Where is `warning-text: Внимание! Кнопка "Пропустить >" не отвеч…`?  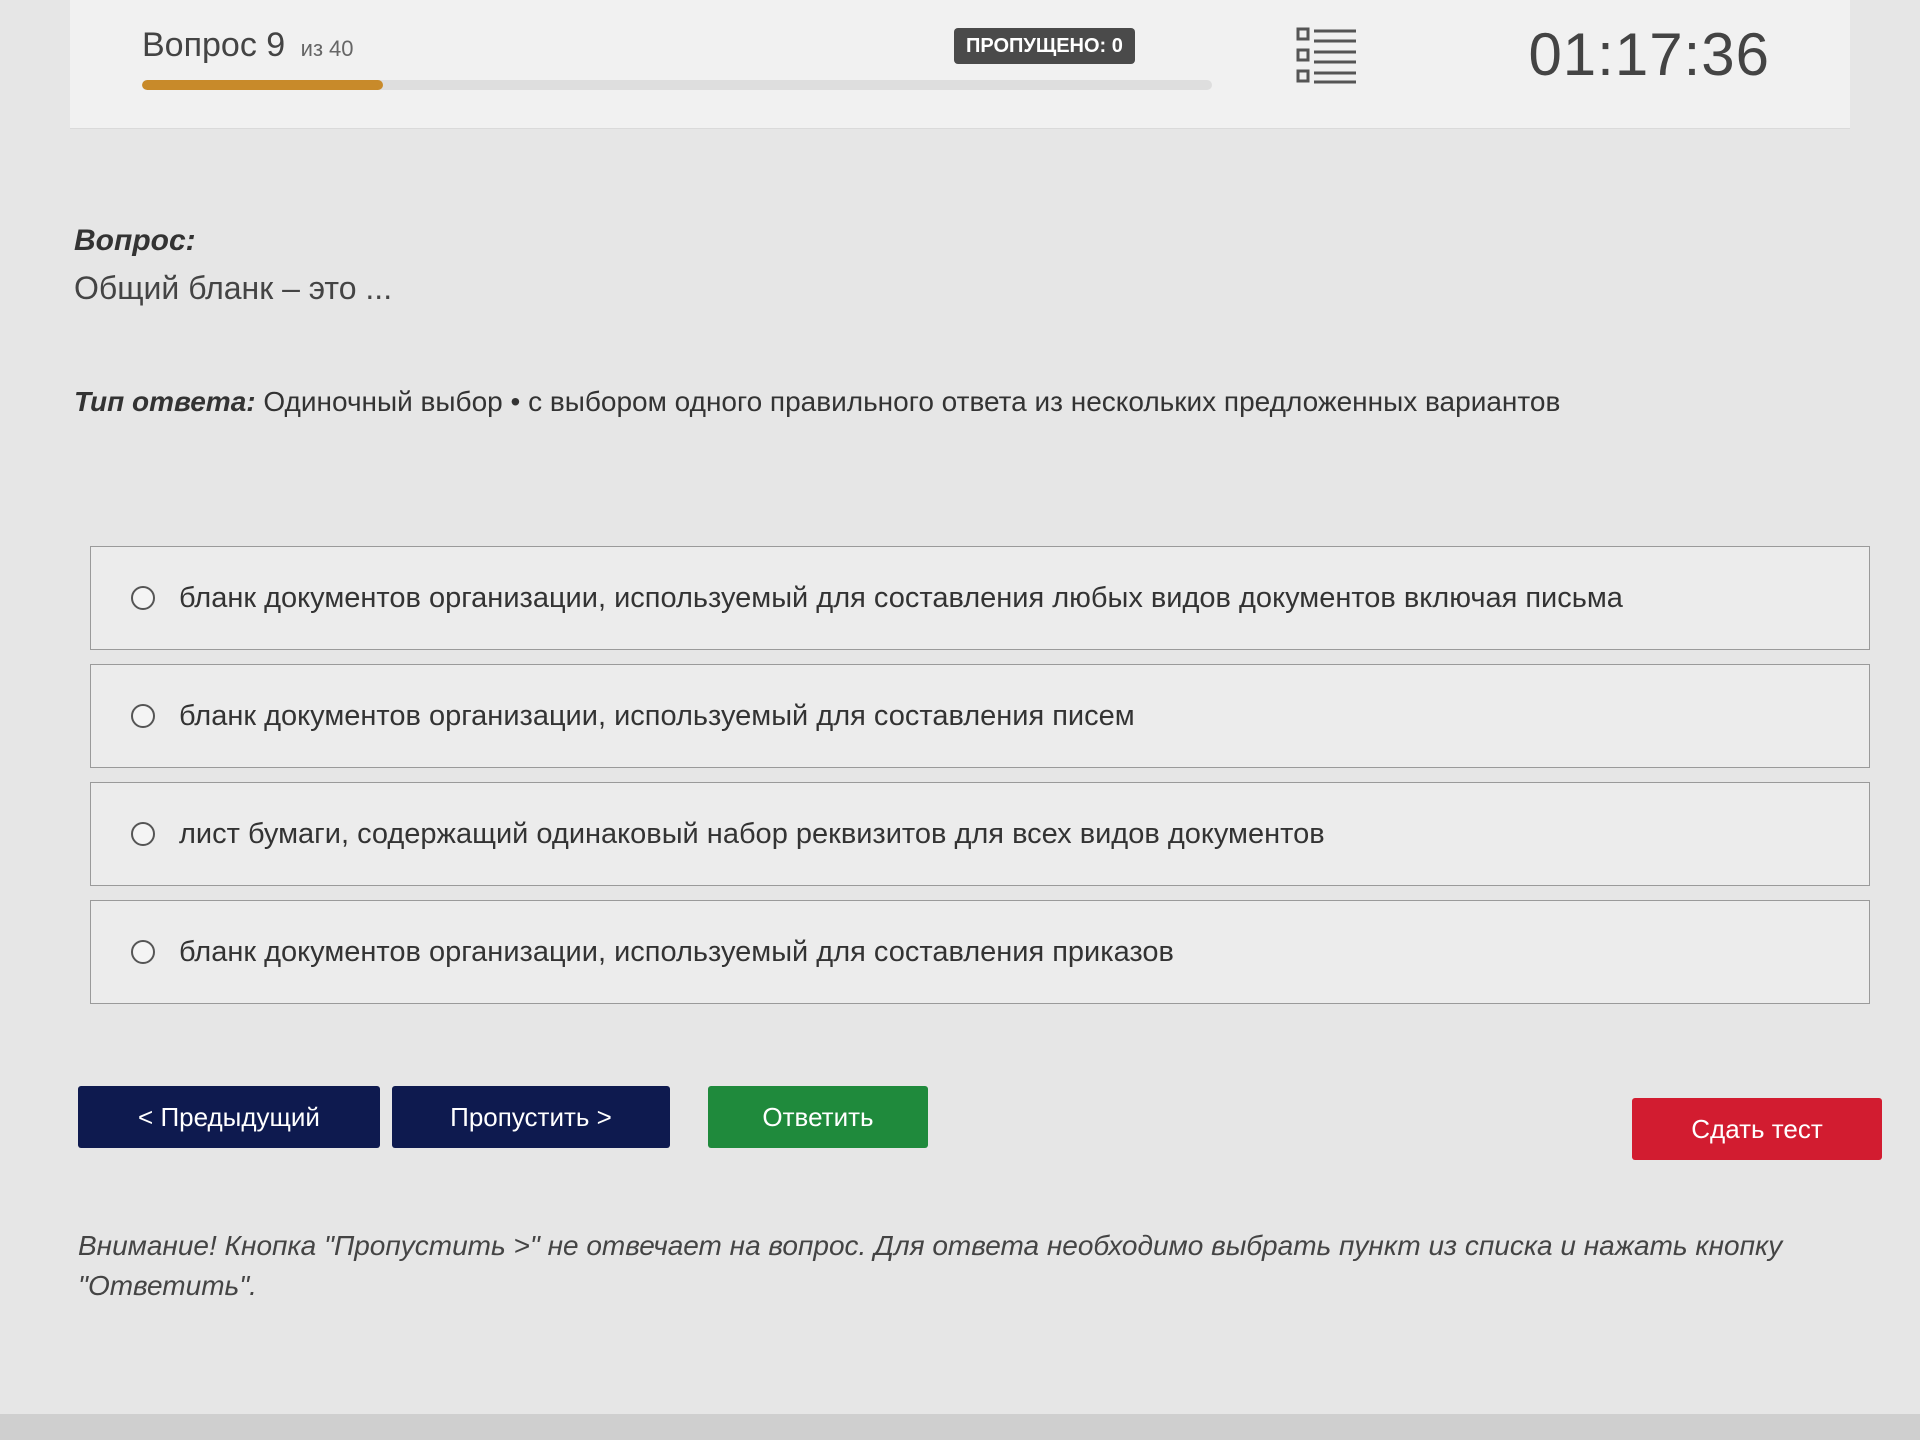 warning-text: Внимание! Кнопка "Пропустить >" не отвеч… is located at coordinates (930, 1265).